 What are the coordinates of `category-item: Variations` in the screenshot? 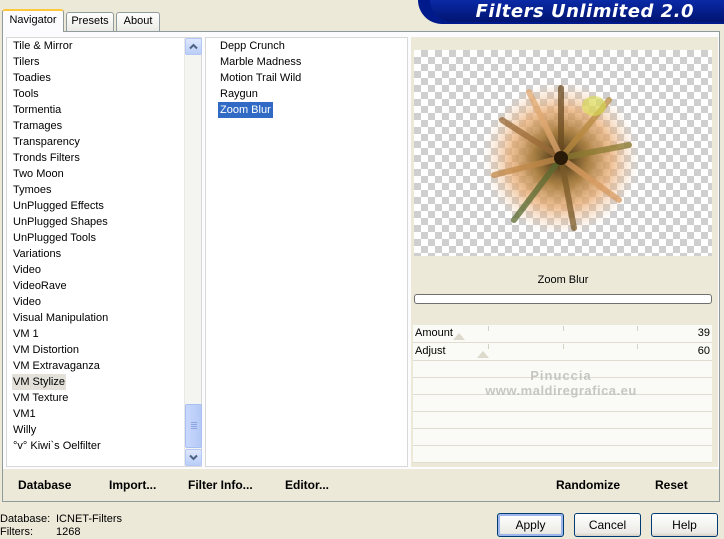 It's located at (37, 254).